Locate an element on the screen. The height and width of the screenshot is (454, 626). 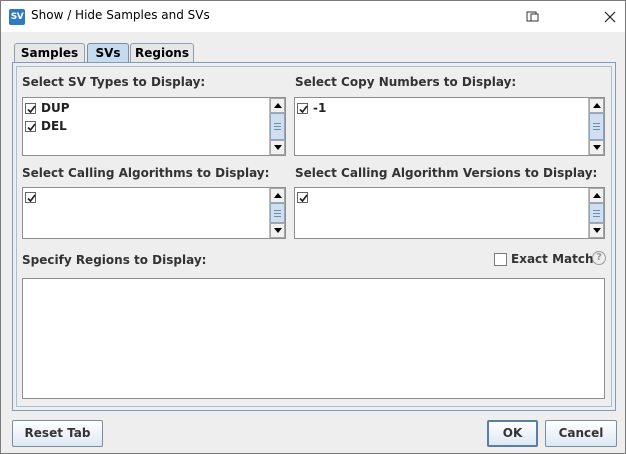
restore-window-button is located at coordinates (533, 17).